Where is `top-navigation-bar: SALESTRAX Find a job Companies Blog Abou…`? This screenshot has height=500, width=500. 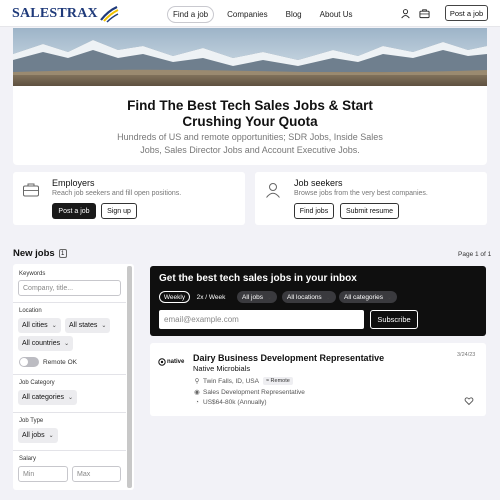 top-navigation-bar: SALESTRAX Find a job Companies Blog Abou… is located at coordinates (250, 13).